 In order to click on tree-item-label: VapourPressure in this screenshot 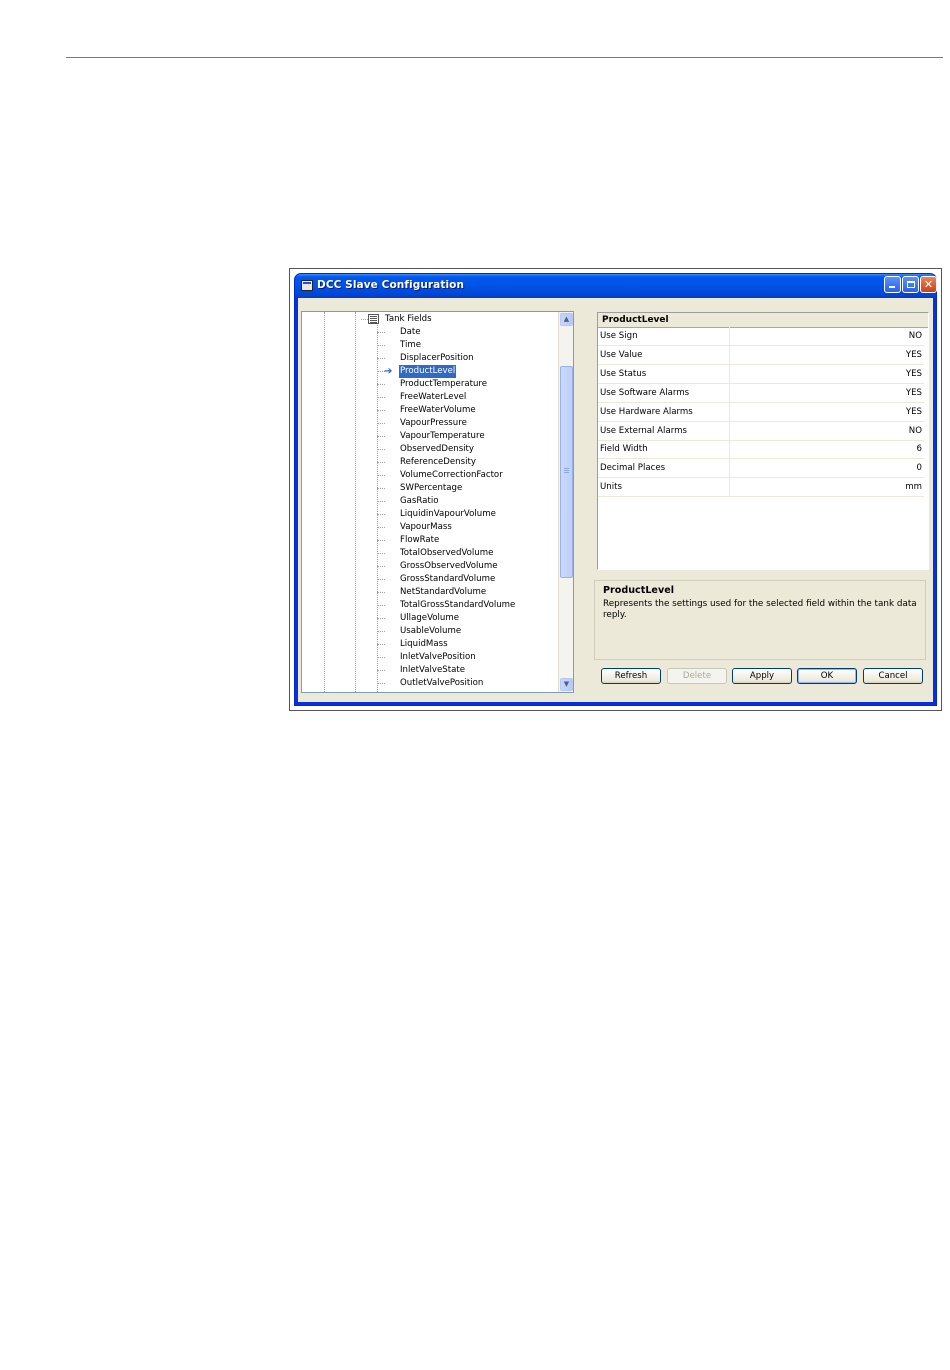, I will do `click(433, 423)`.